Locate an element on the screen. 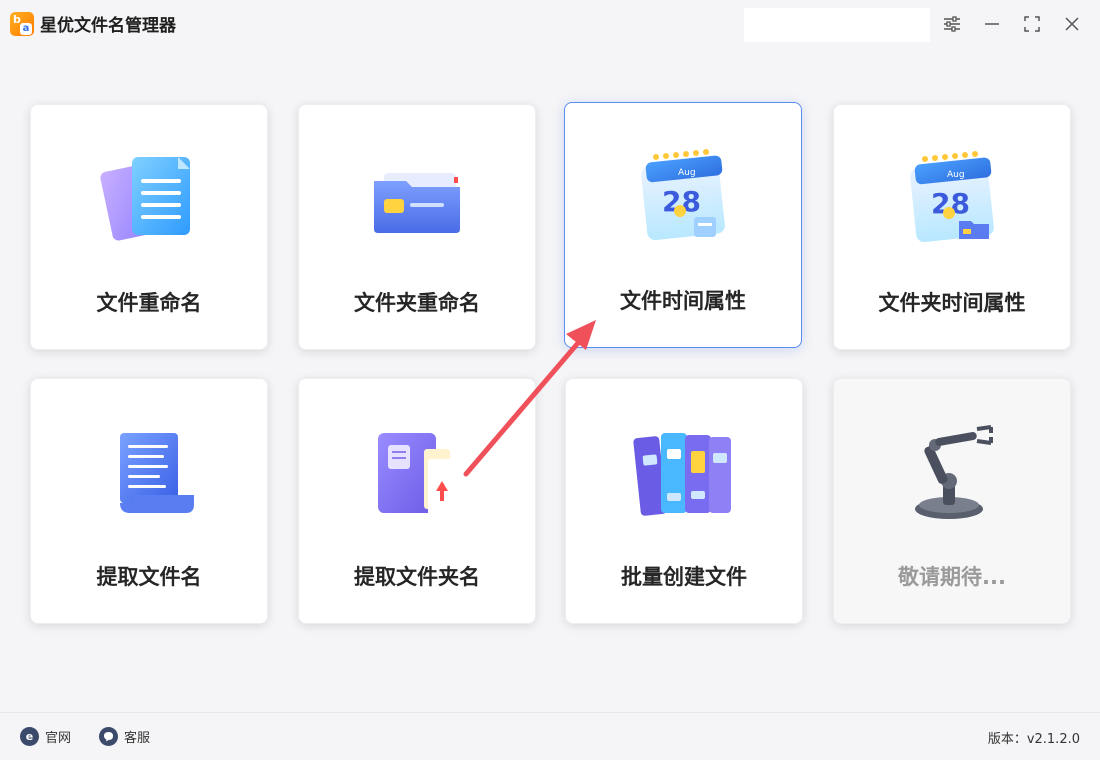 The width and height of the screenshot is (1100, 760). card-extract-filename: 提取文件名 is located at coordinates (149, 501).